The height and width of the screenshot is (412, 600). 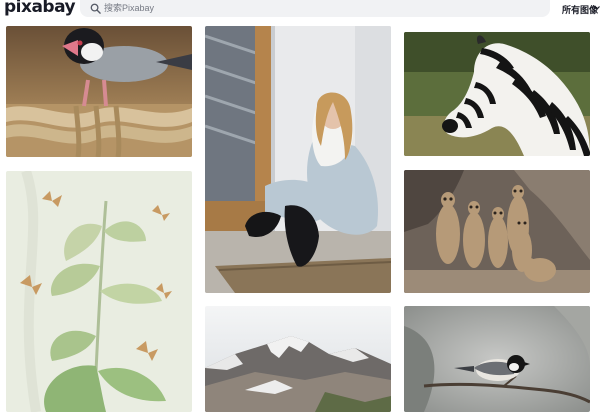 I want to click on pixabay-logo: pixabay, so click(x=40, y=8).